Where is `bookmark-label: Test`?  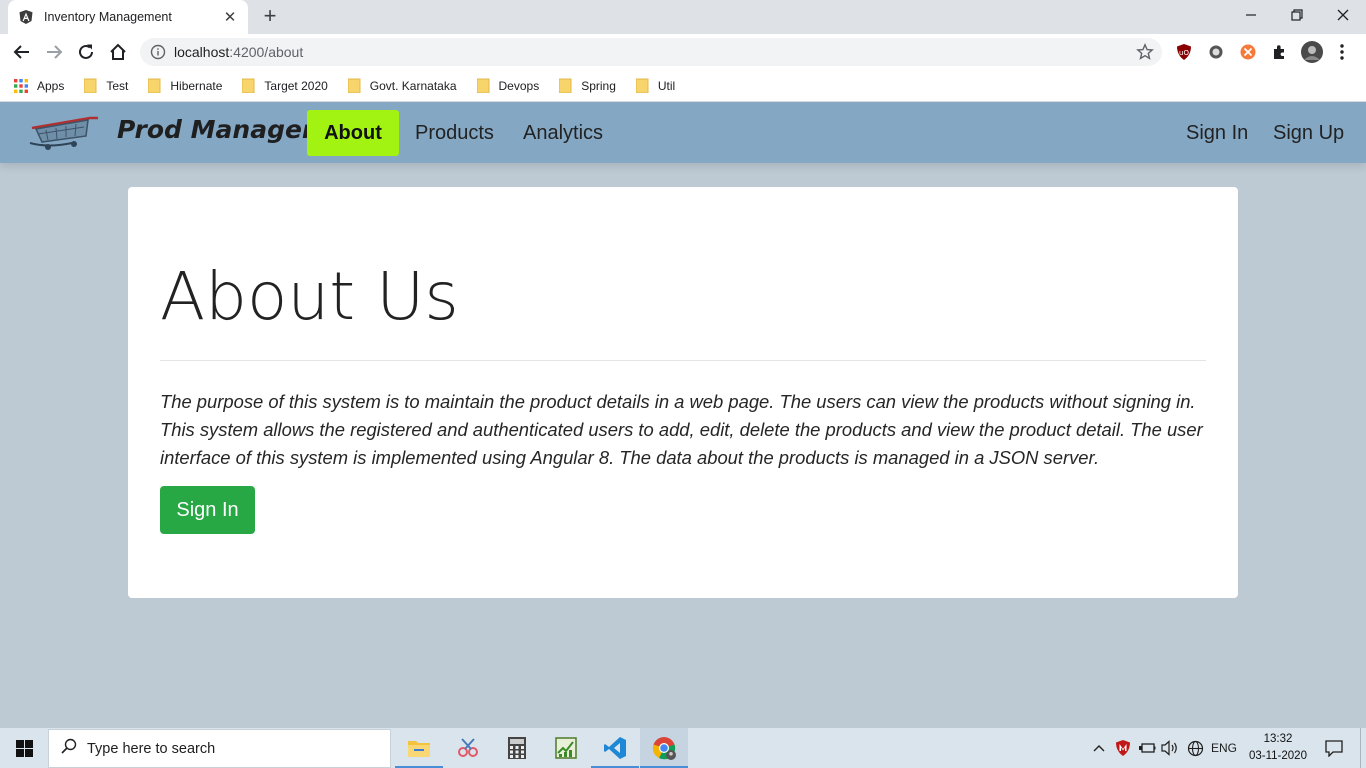 bookmark-label: Test is located at coordinates (117, 85).